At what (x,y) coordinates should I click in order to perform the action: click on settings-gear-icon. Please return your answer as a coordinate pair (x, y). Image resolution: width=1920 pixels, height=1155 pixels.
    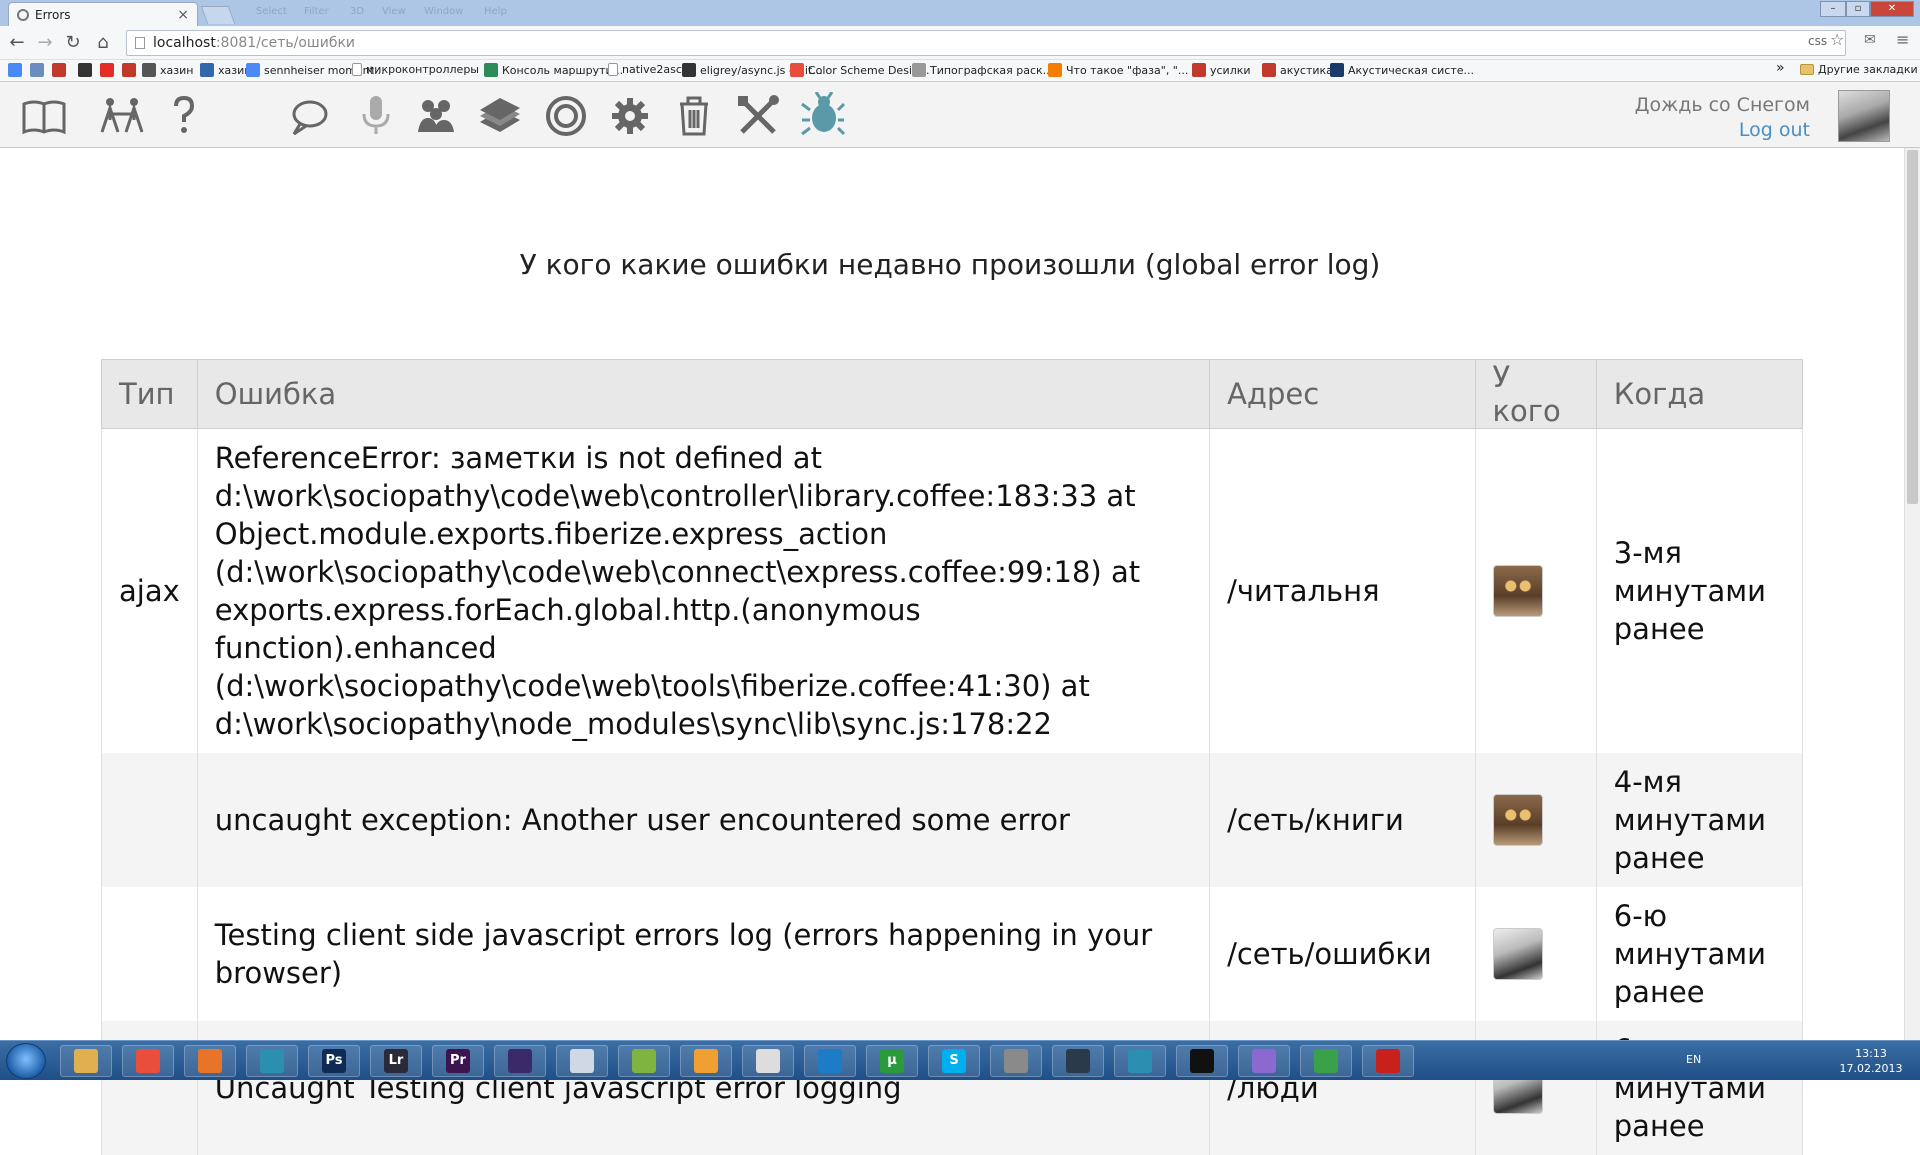
    Looking at the image, I should click on (630, 116).